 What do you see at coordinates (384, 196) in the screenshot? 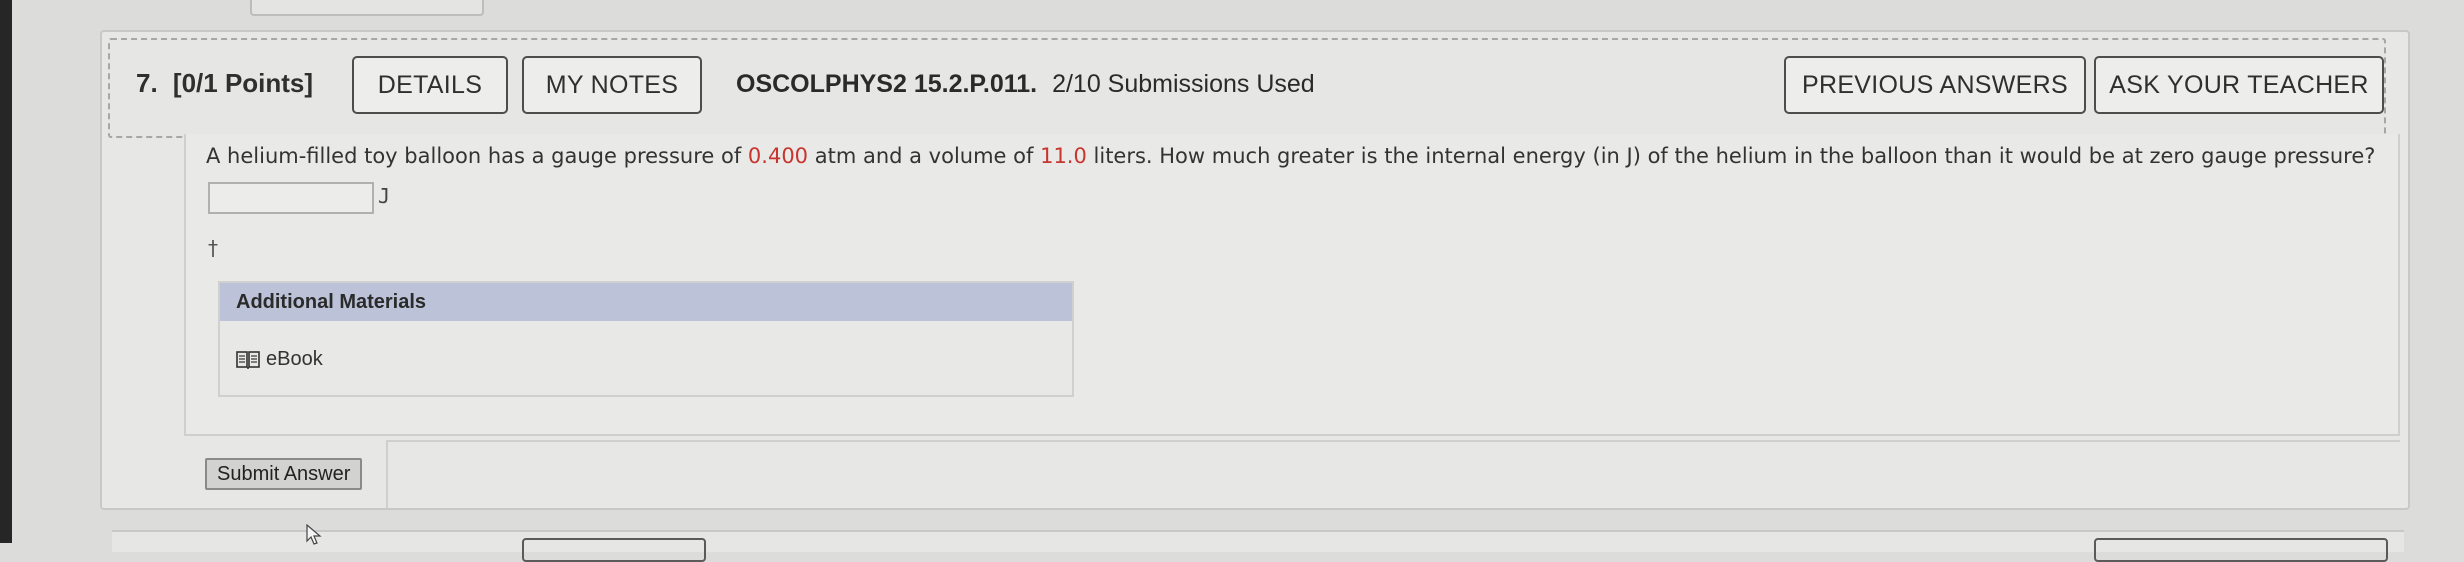
I see `answer-unit: J` at bounding box center [384, 196].